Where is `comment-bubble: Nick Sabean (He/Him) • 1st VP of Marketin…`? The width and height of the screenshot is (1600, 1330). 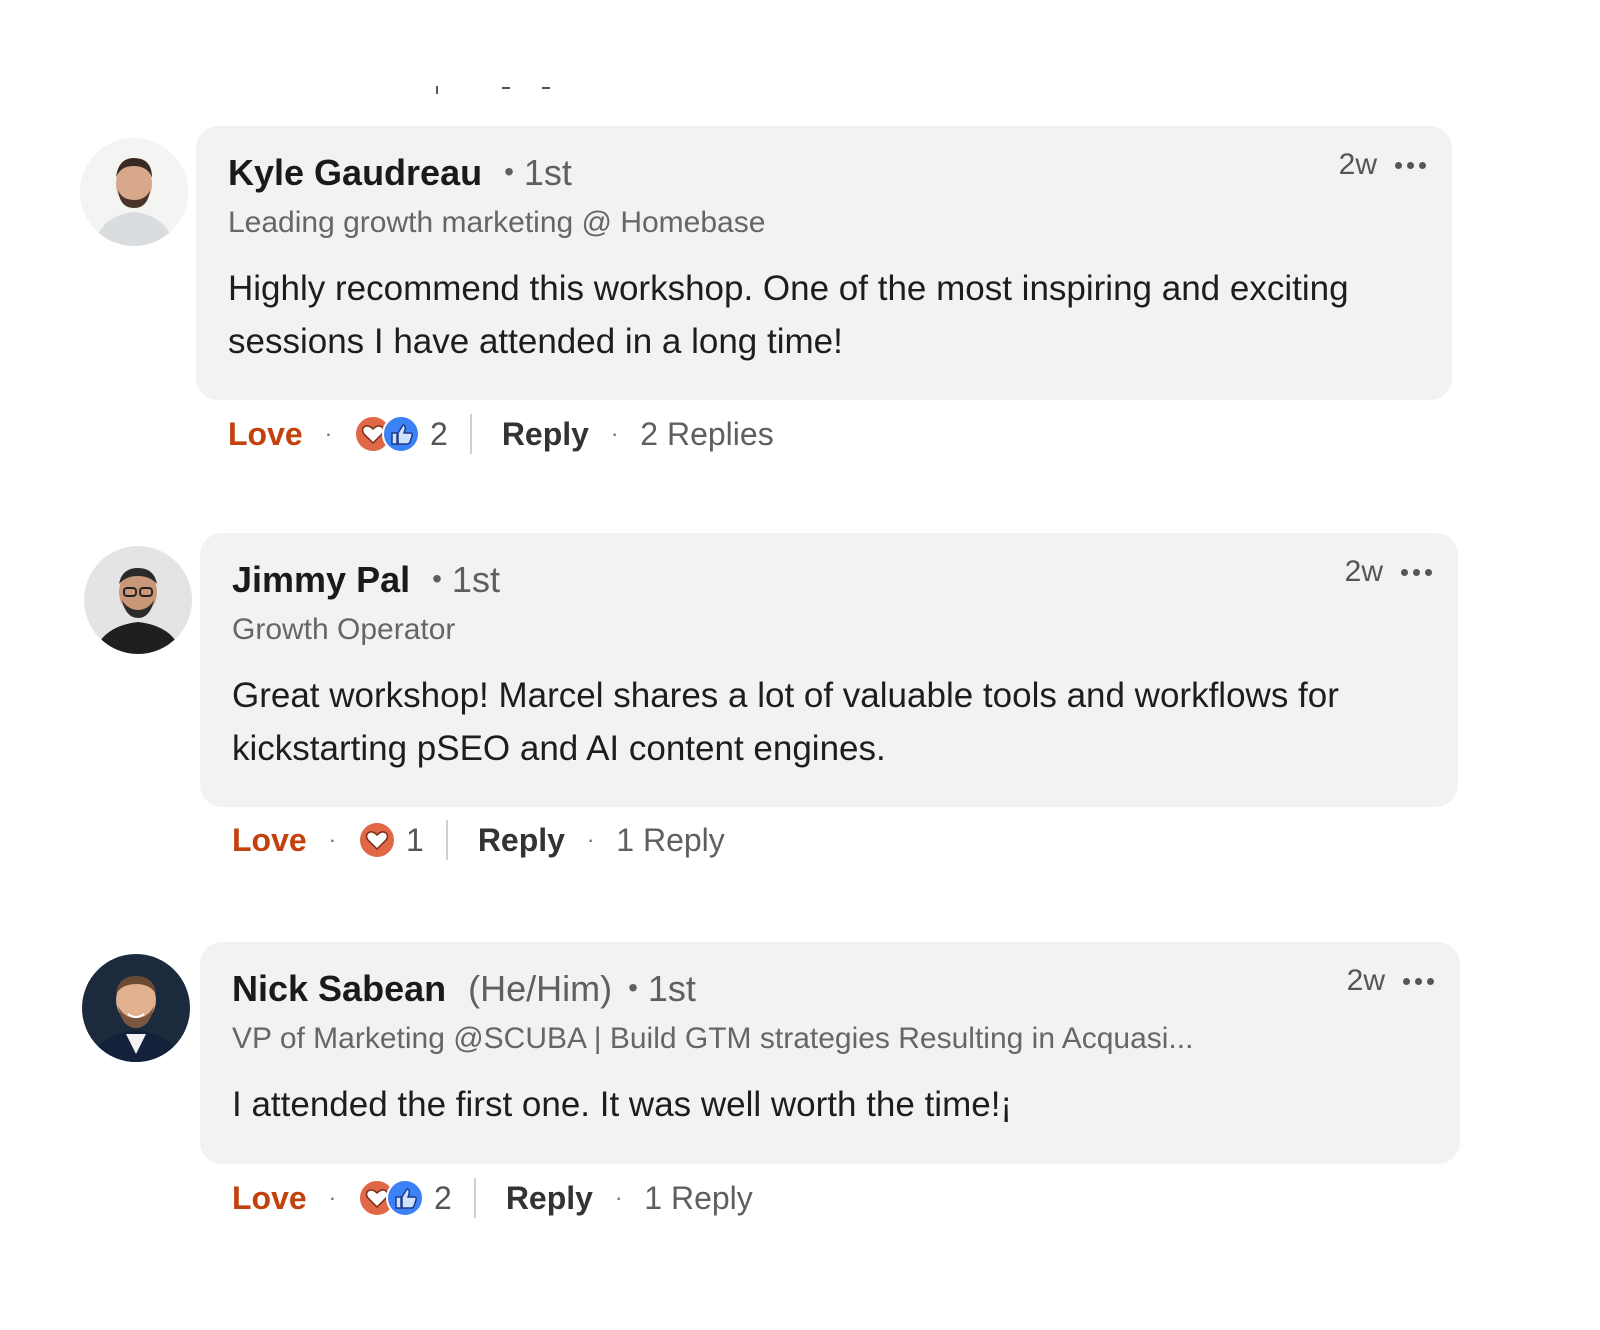 comment-bubble: Nick Sabean (He/Him) • 1st VP of Marketin… is located at coordinates (830, 1053).